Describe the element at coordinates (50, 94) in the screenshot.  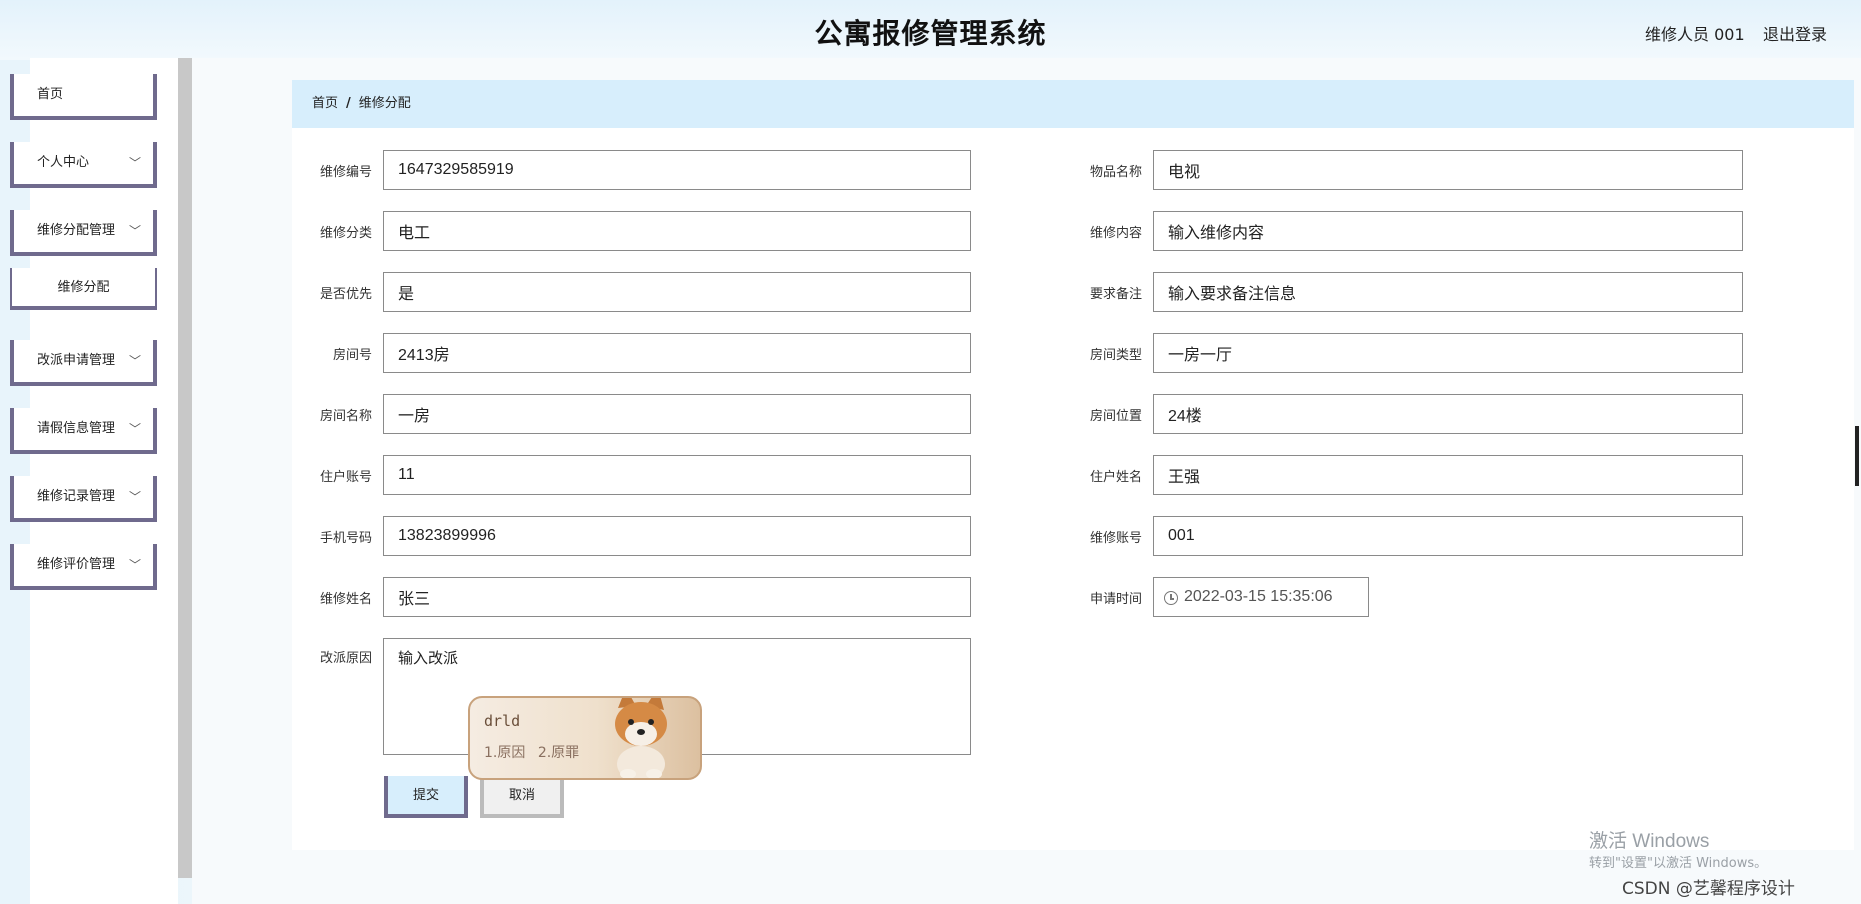
I see `sidebar-item-label: 首页` at that location.